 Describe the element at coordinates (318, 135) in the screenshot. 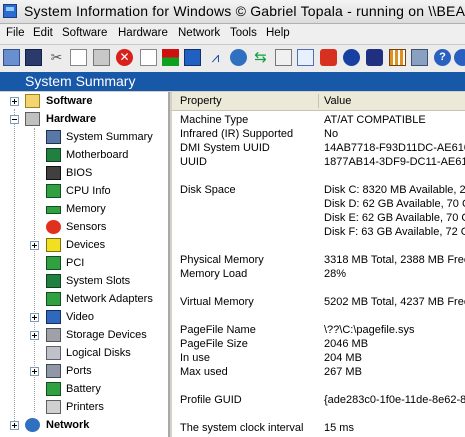

I see `table-row: Infrared (IR) Supported No` at that location.